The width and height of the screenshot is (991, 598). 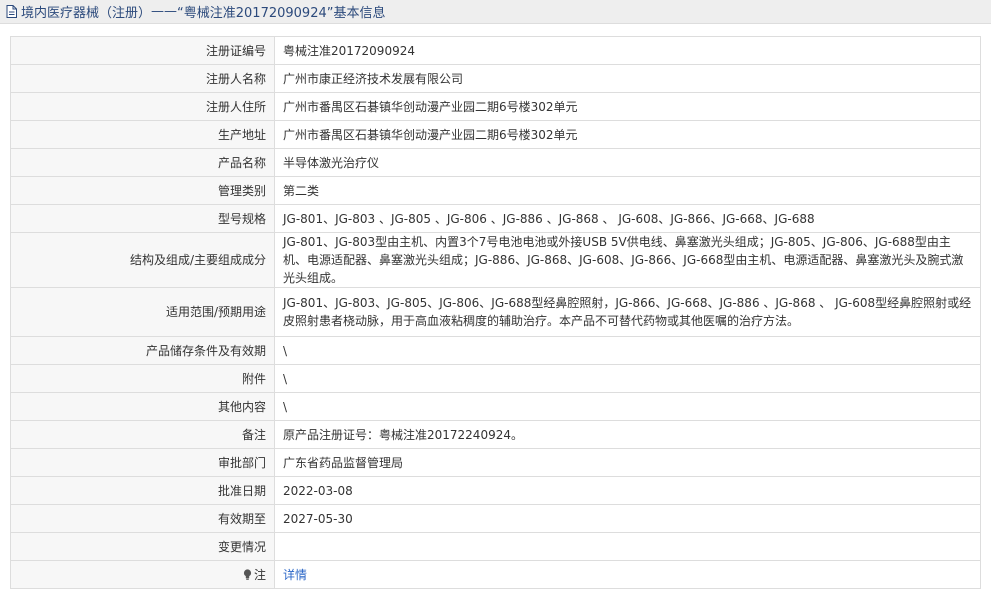 What do you see at coordinates (142, 462) in the screenshot?
I see `row-label: 审批部门` at bounding box center [142, 462].